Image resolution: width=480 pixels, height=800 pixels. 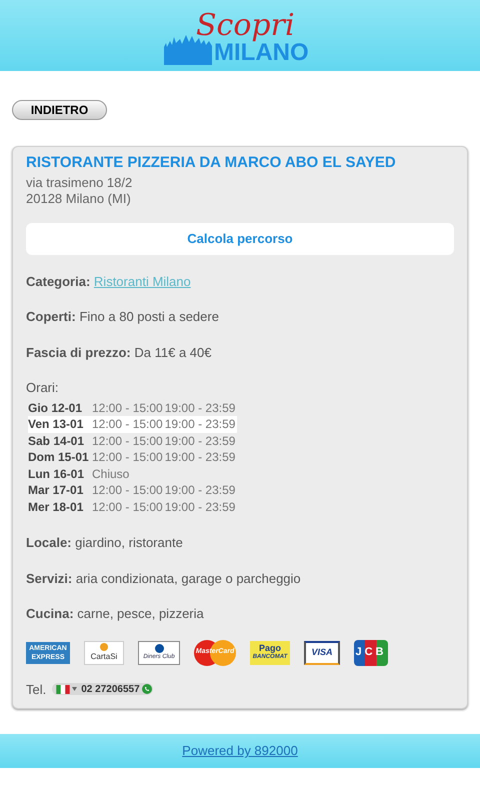 What do you see at coordinates (59, 110) in the screenshot?
I see `back-button: INDIETRO` at bounding box center [59, 110].